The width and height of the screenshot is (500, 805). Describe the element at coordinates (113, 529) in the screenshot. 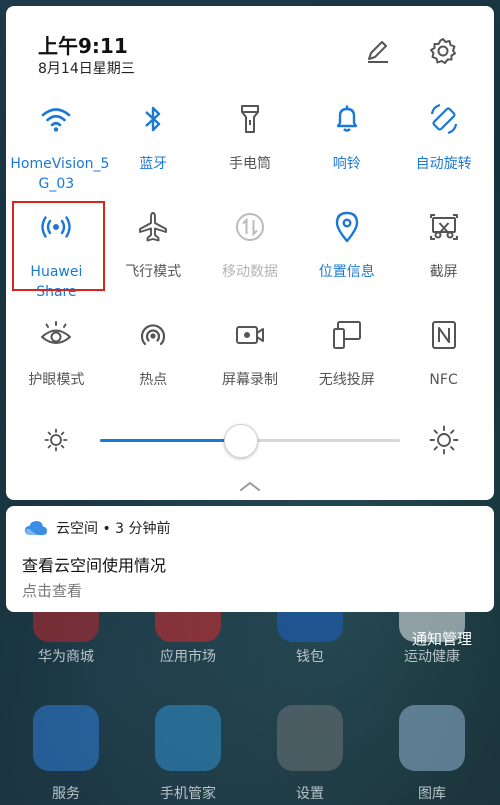

I see `notification-app-name: 云空间 • 3 分钟前` at that location.